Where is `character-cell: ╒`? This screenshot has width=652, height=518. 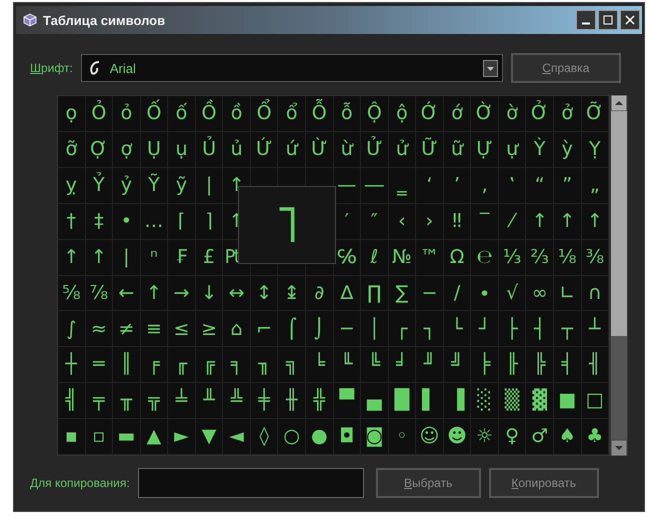 character-cell: ╒ is located at coordinates (154, 364).